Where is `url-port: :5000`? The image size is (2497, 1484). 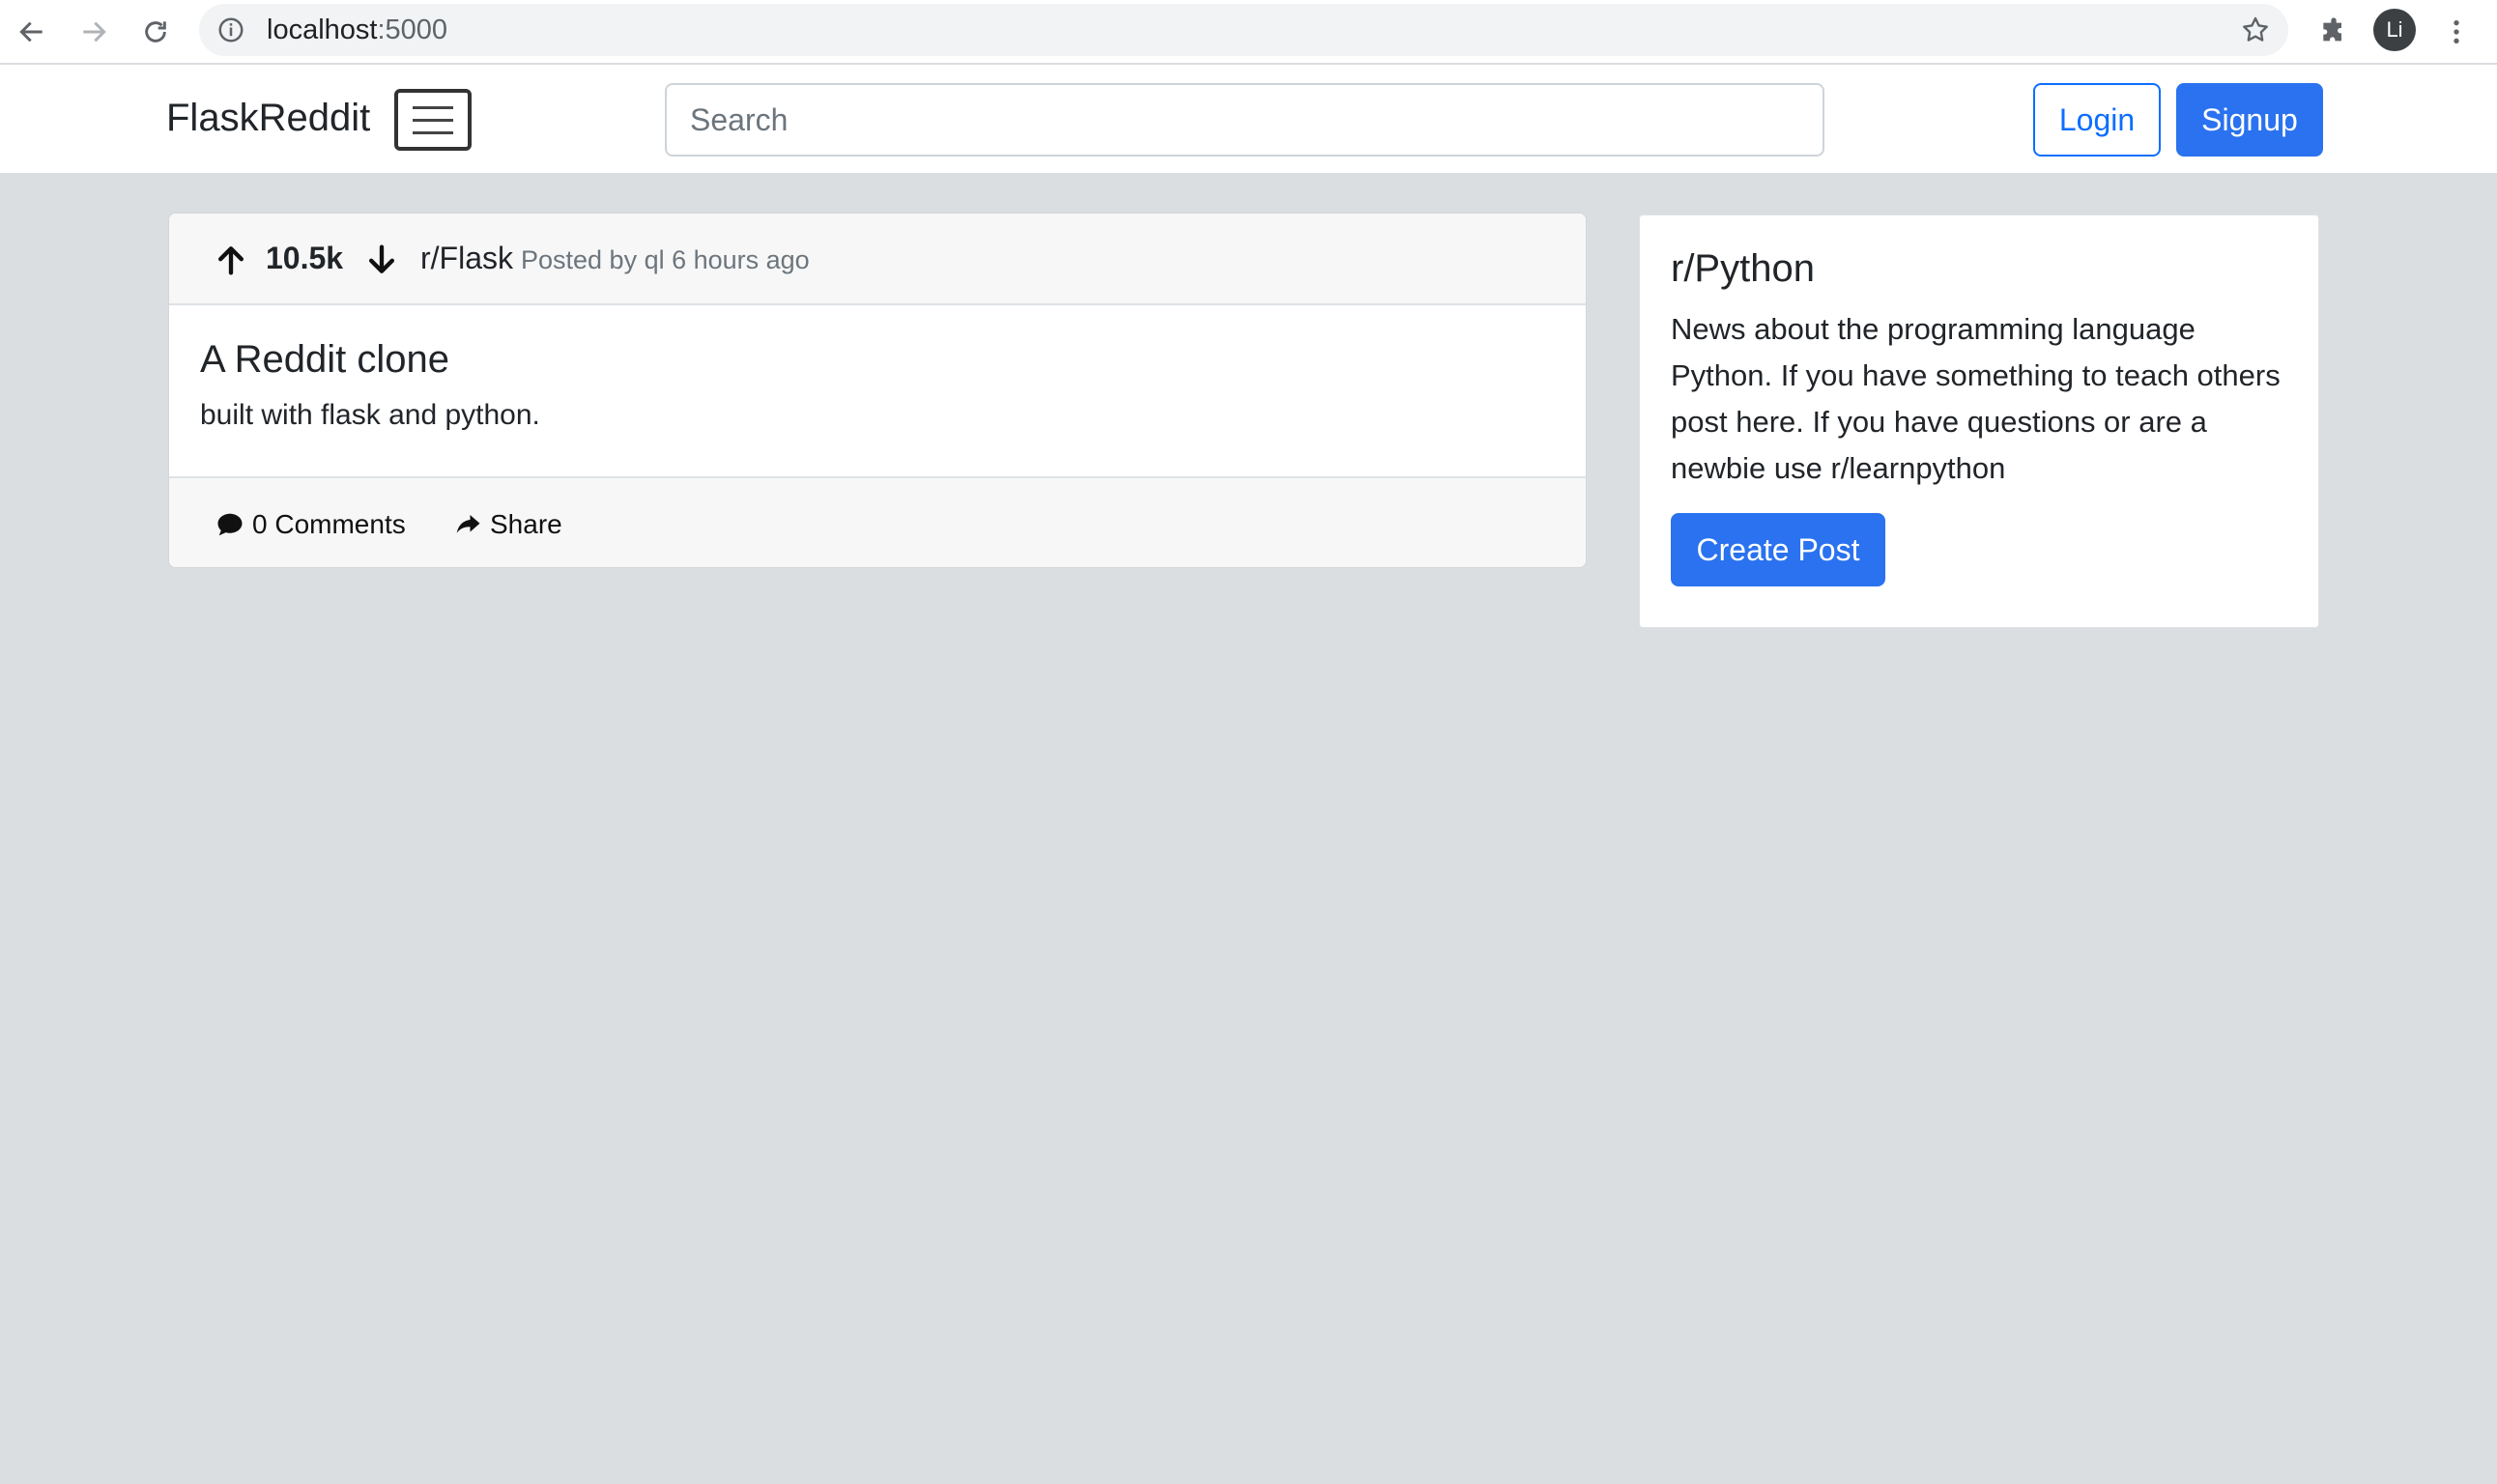
url-port: :5000 is located at coordinates (412, 30).